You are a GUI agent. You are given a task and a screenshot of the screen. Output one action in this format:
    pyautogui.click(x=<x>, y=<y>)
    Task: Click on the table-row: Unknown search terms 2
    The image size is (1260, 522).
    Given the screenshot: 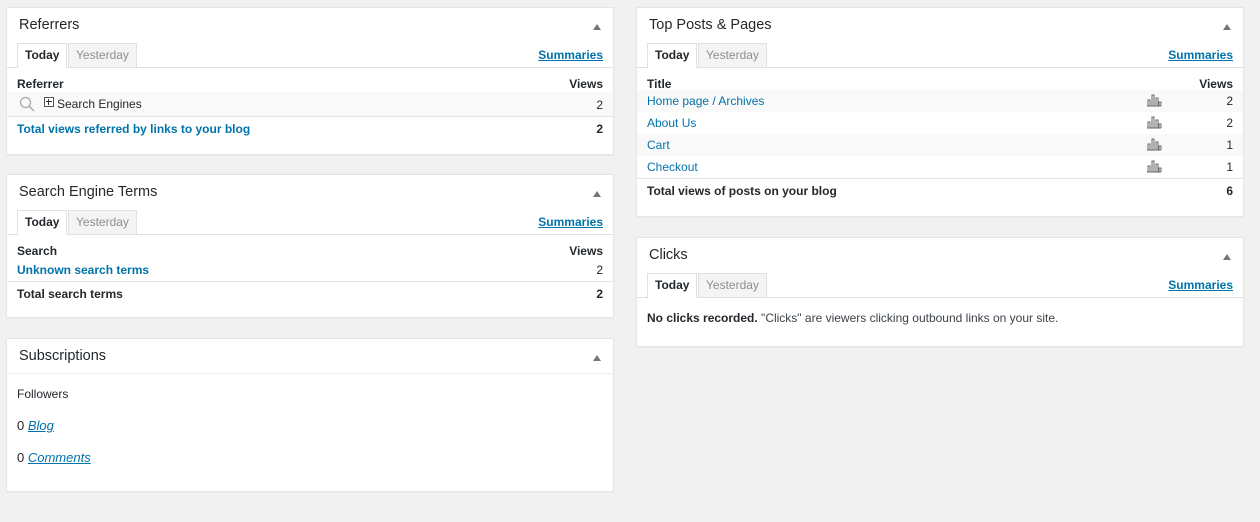 What is the action you would take?
    pyautogui.click(x=310, y=270)
    